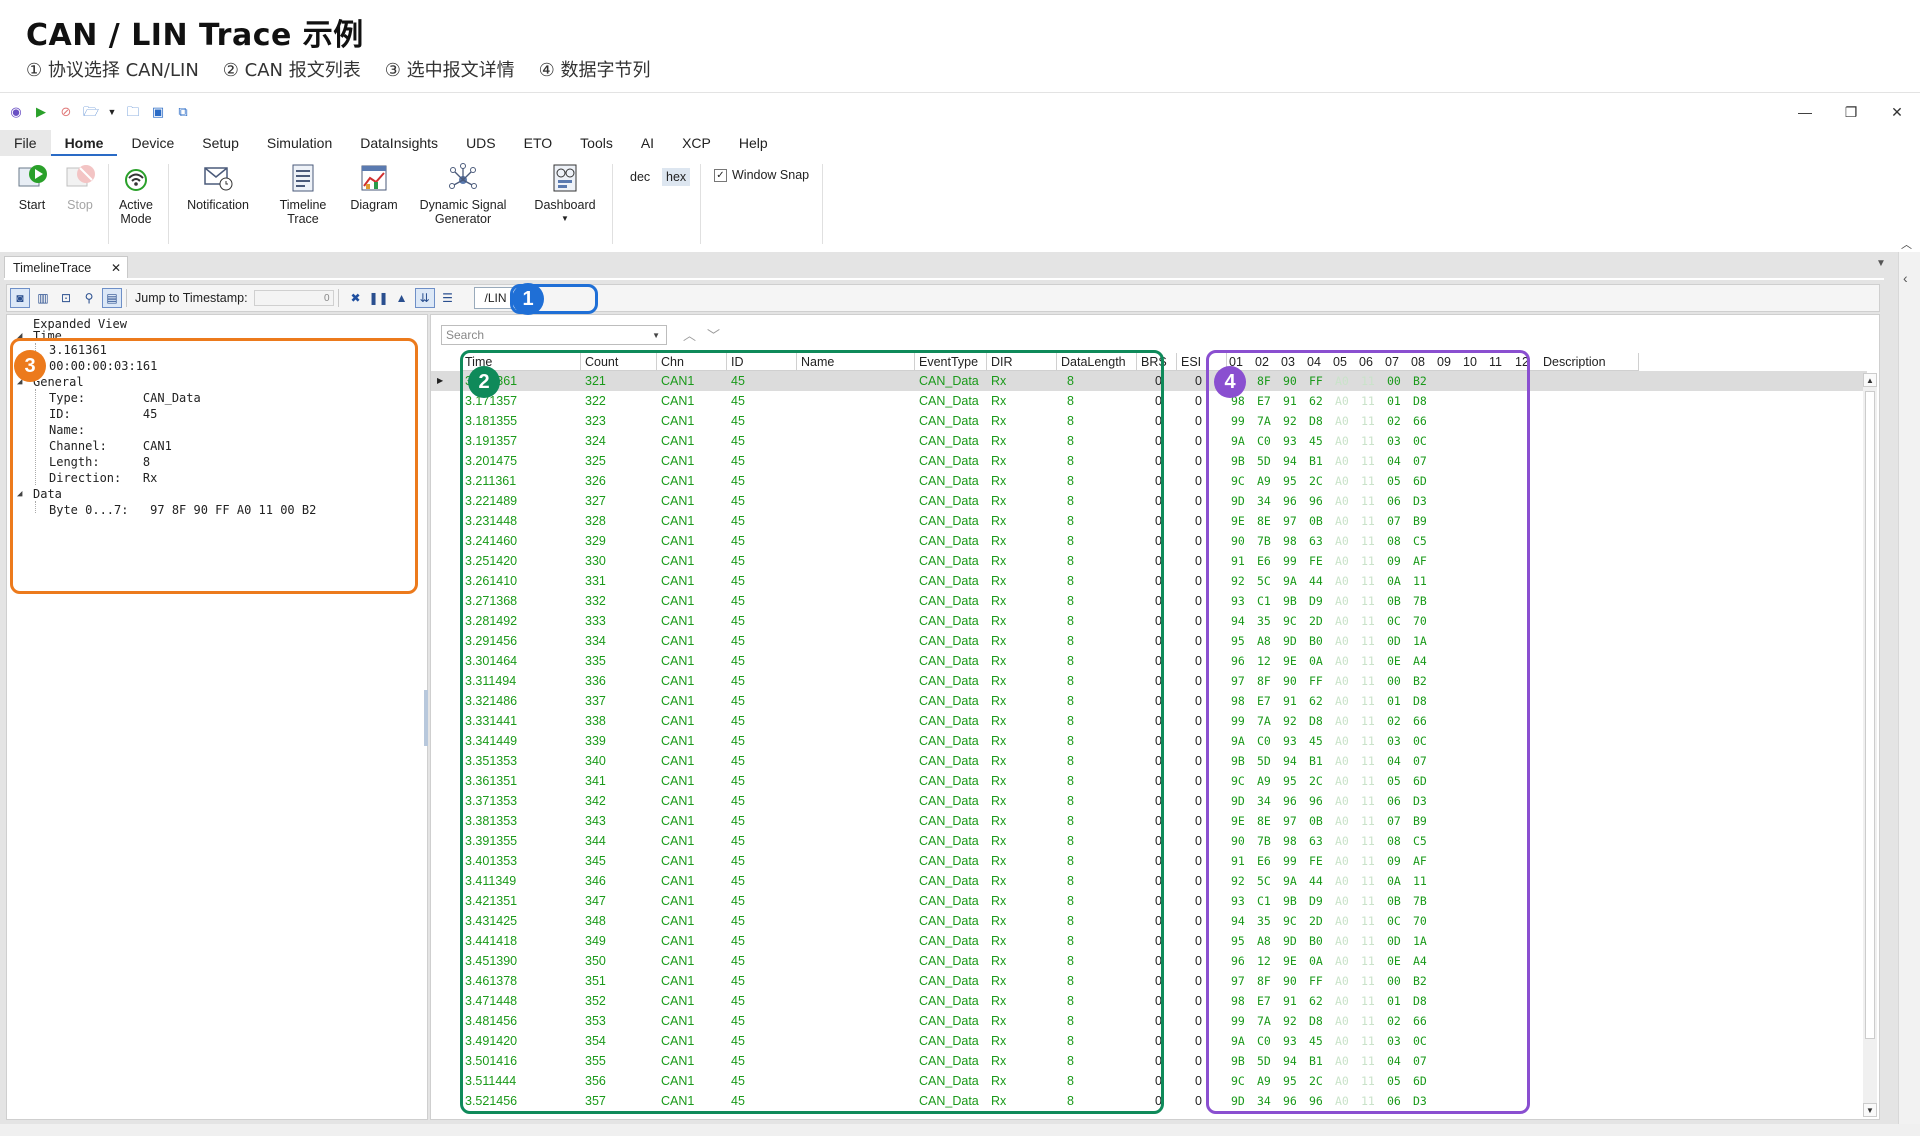 The height and width of the screenshot is (1136, 1920). What do you see at coordinates (66, 298) in the screenshot?
I see `expand-icon: ⊡` at bounding box center [66, 298].